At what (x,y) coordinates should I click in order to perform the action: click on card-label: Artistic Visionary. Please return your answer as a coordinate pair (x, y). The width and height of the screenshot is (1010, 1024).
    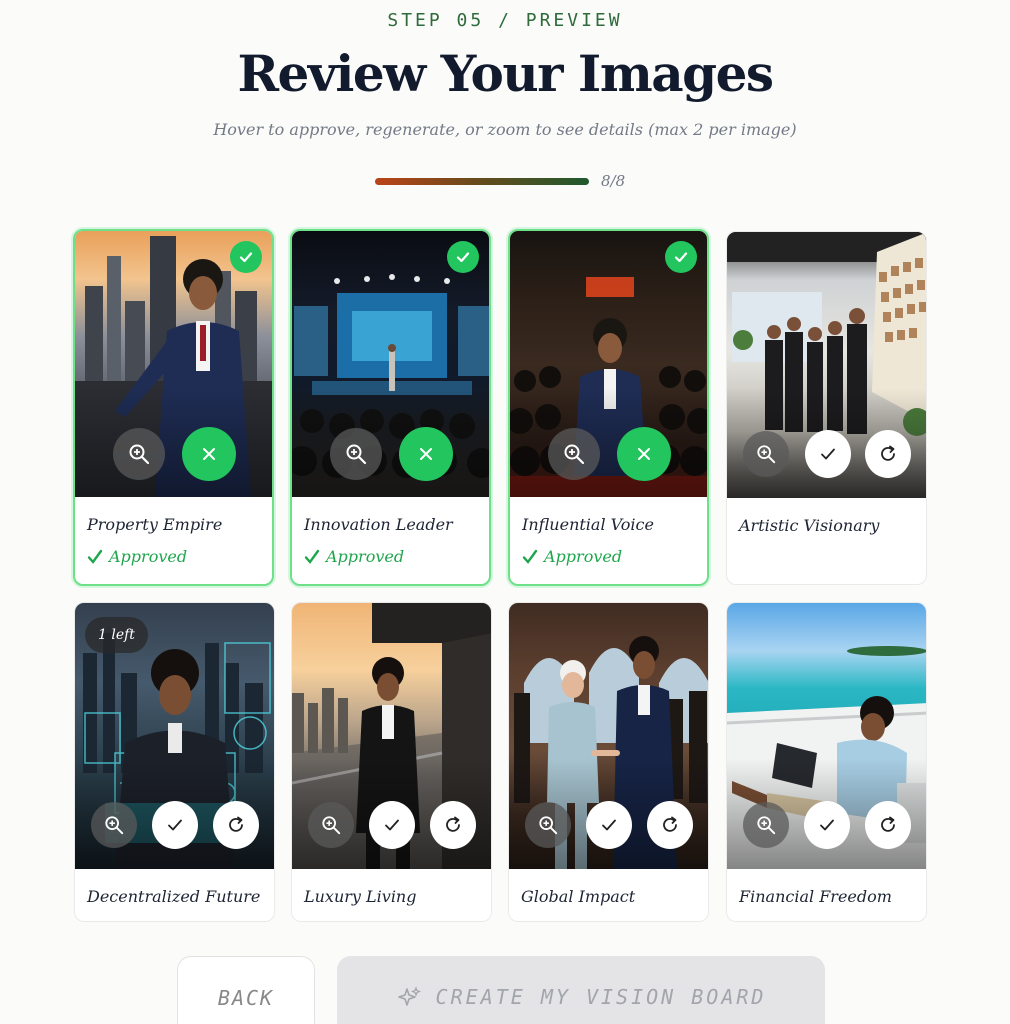
    Looking at the image, I should click on (809, 525).